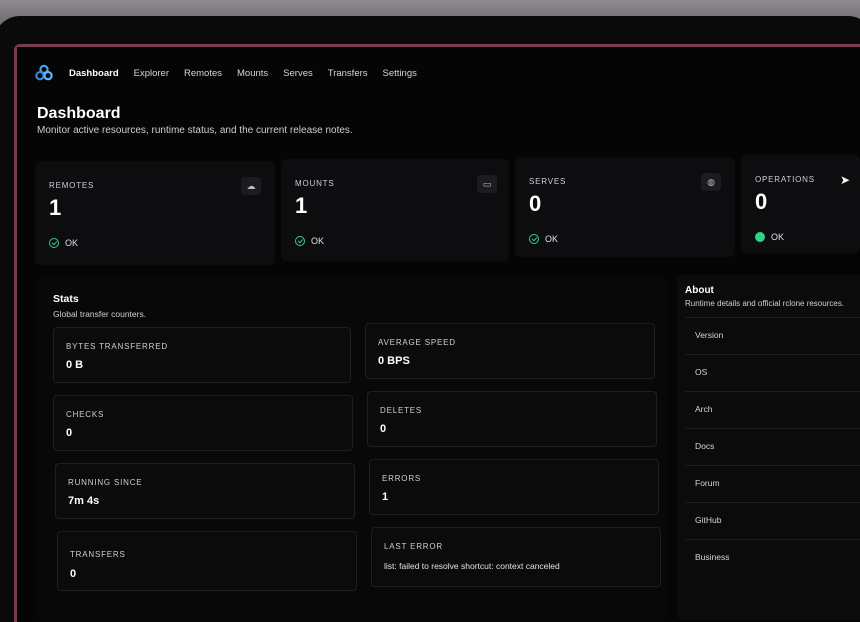 Image resolution: width=860 pixels, height=622 pixels. What do you see at coordinates (845, 180) in the screenshot?
I see `cursor-icon: ➤` at bounding box center [845, 180].